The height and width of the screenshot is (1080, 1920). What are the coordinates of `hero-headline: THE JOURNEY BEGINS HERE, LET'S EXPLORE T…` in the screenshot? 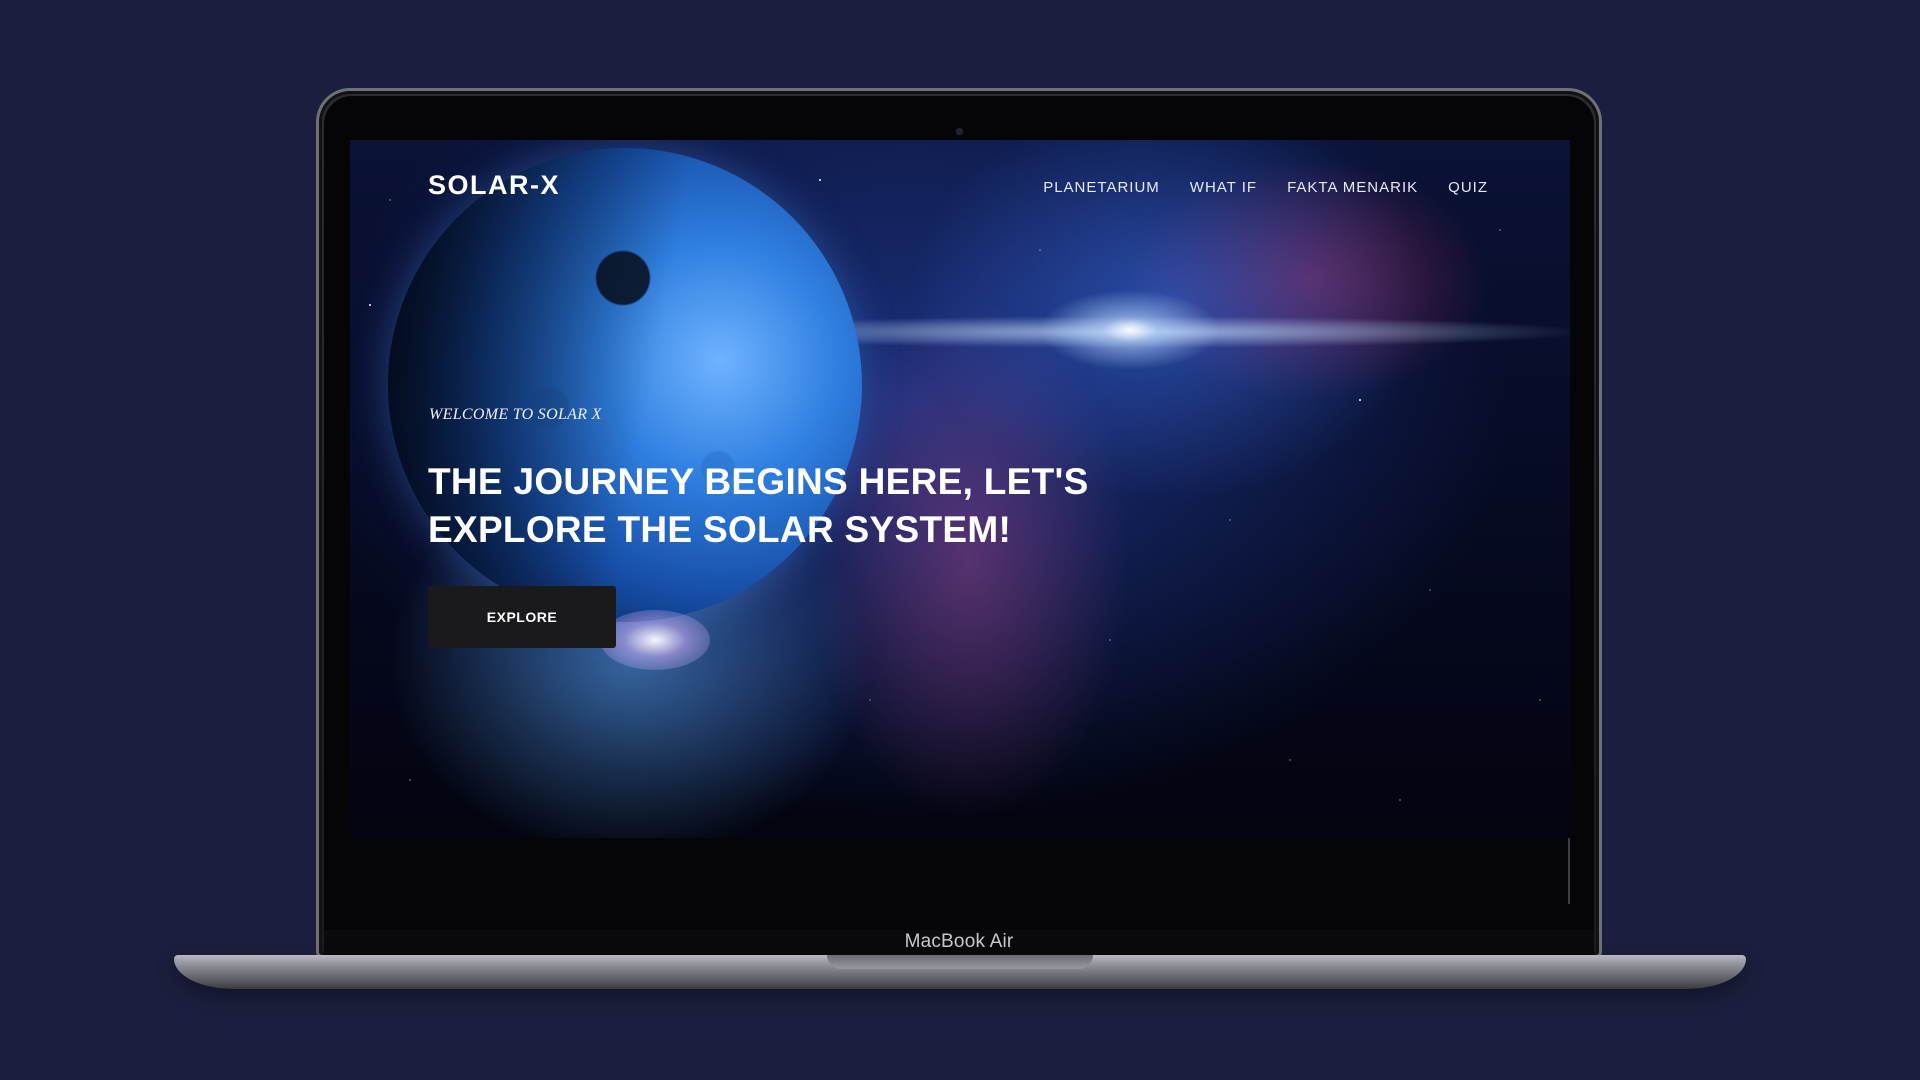 It's located at (758, 505).